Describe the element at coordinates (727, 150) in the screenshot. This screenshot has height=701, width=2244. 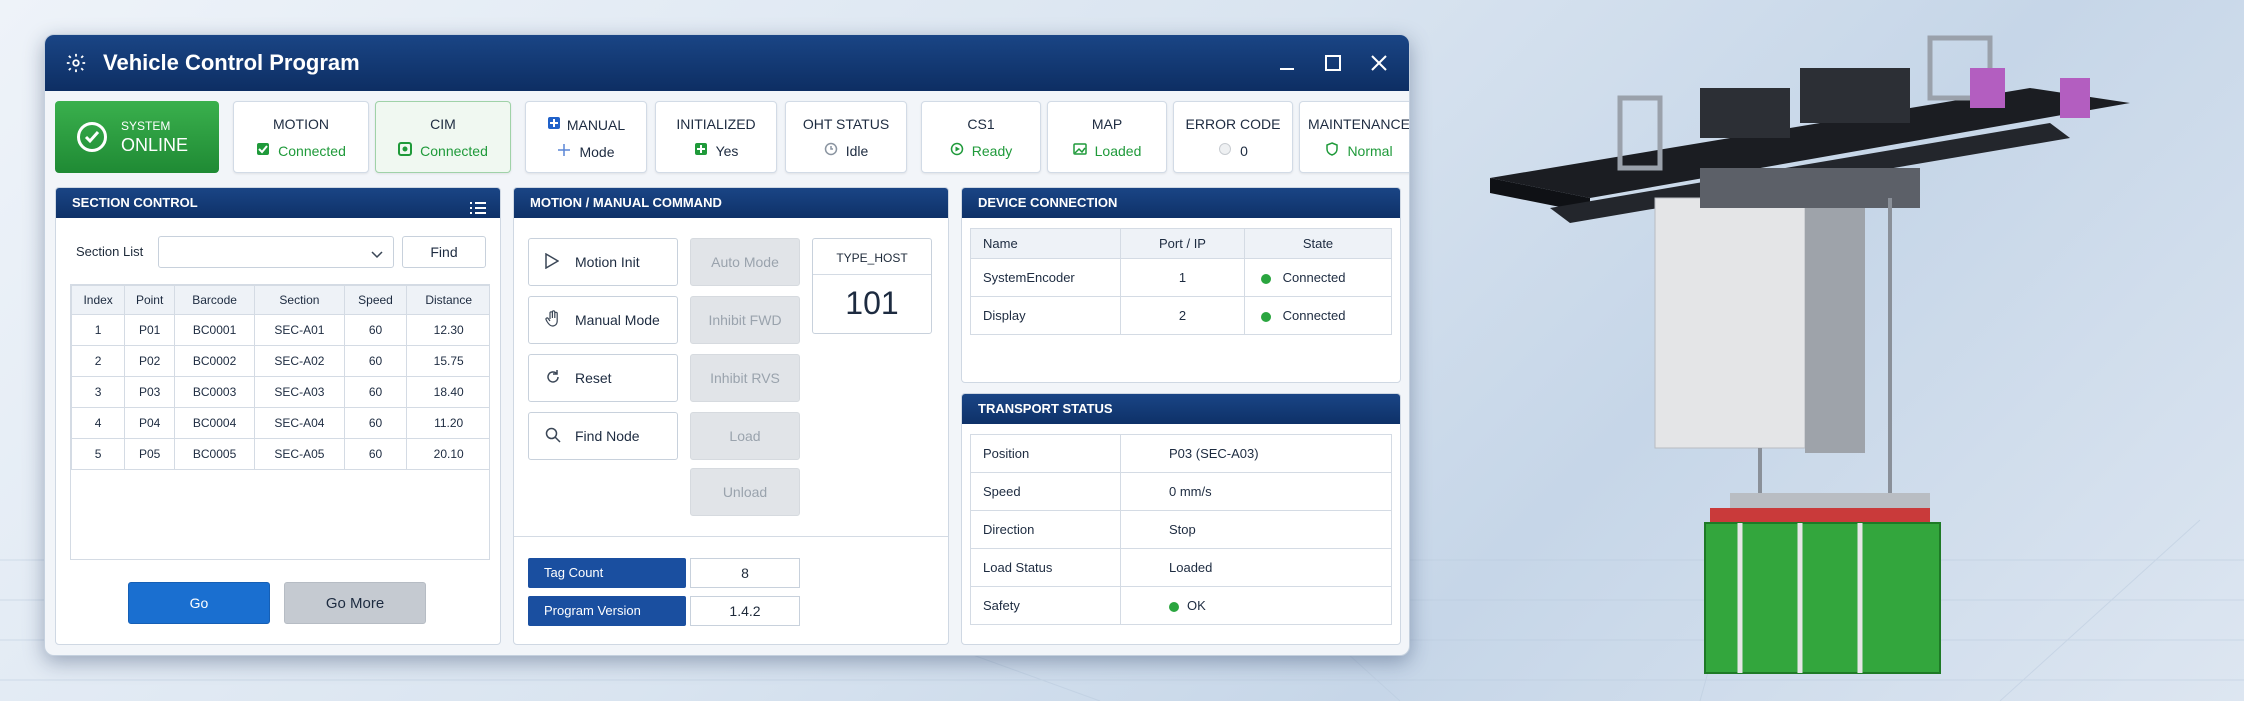
I see `tile-value: Yes` at that location.